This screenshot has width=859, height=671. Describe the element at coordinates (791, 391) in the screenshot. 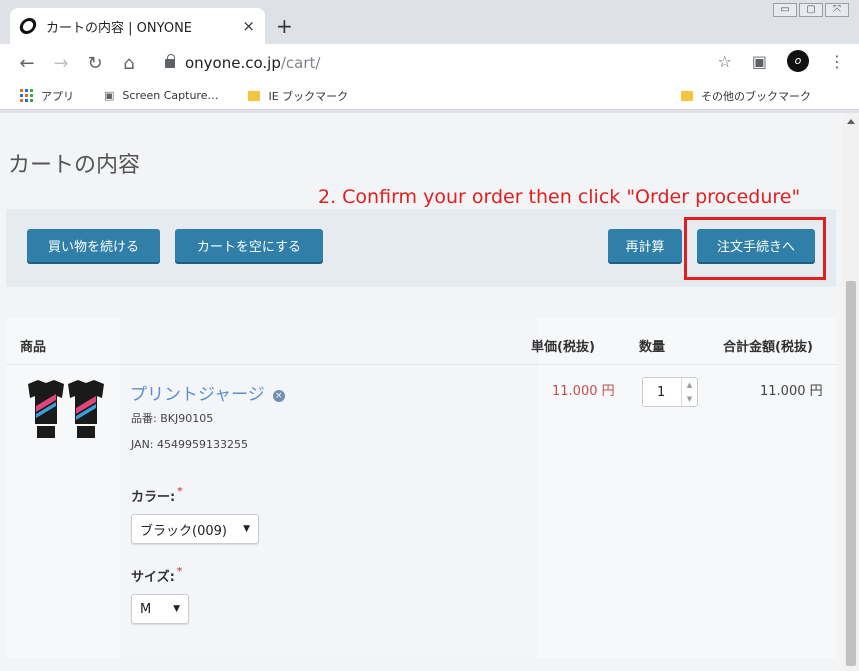

I see `line-total: 11.000 円` at that location.